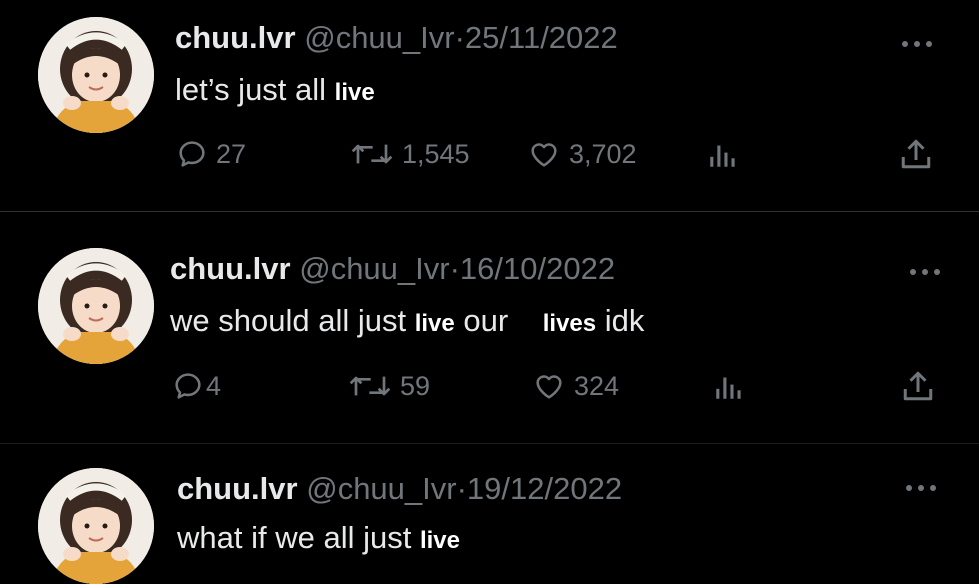 The image size is (979, 584). Describe the element at coordinates (489, 154) in the screenshot. I see `action-bar: 27 1,545 3,702` at that location.